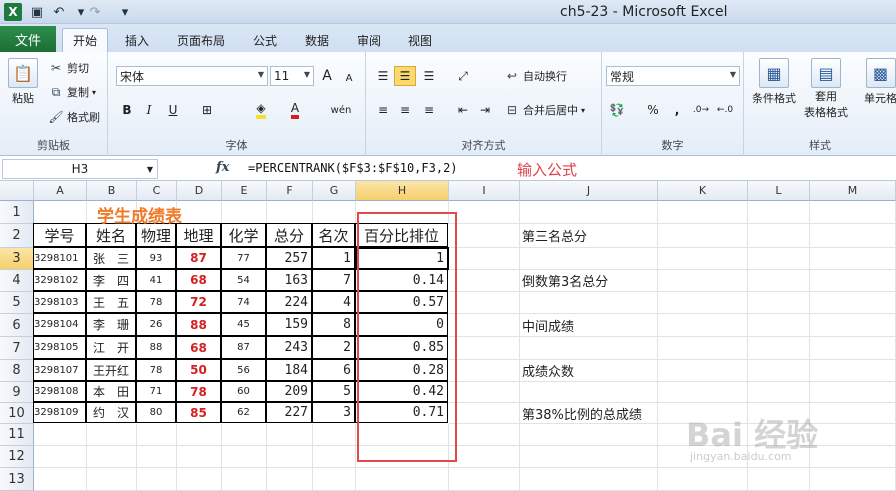 The image size is (896, 491). I want to click on table-cell-c10: 80, so click(156, 412).